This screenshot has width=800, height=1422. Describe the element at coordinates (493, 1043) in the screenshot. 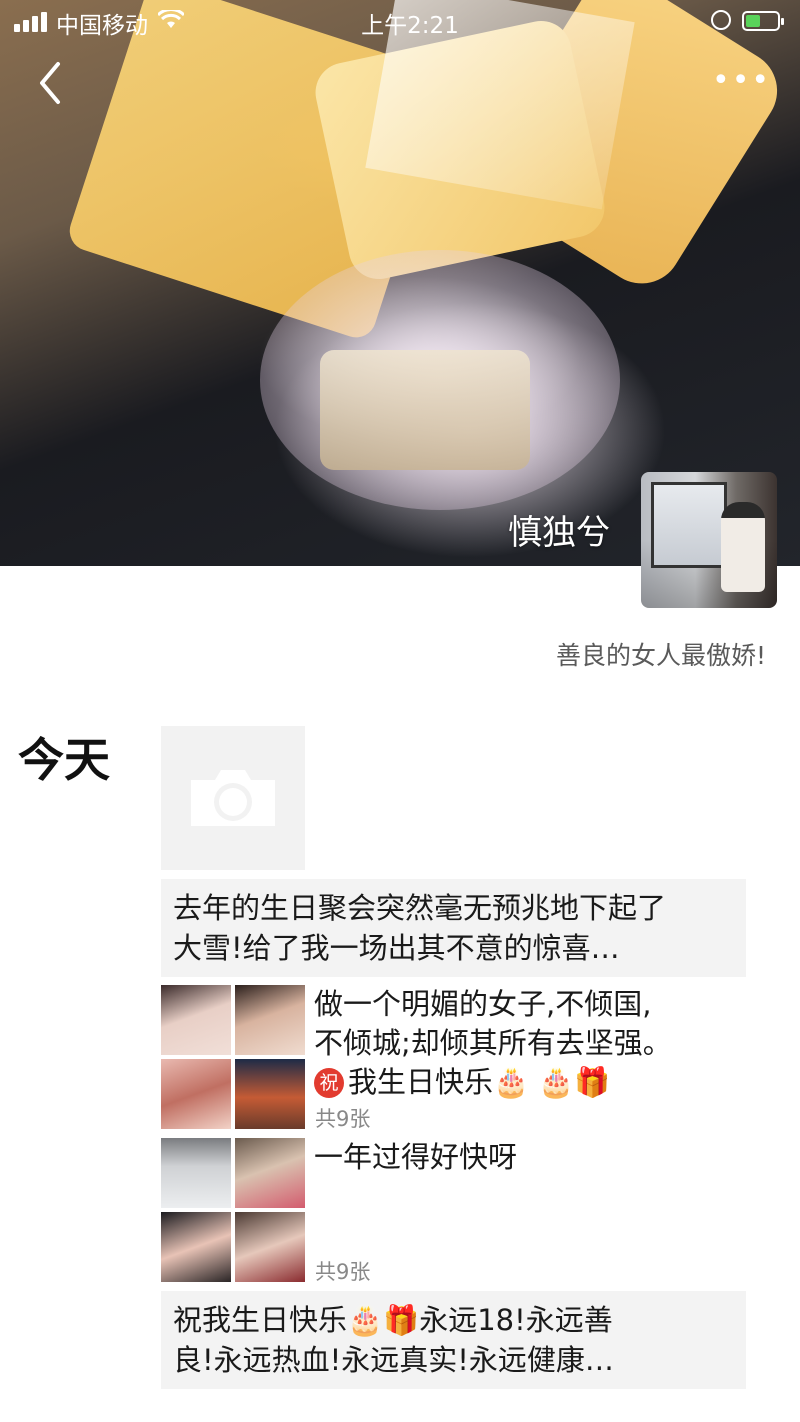

I see `post-2-text-line2: 不倾城;却倾其所有去坚强。` at that location.